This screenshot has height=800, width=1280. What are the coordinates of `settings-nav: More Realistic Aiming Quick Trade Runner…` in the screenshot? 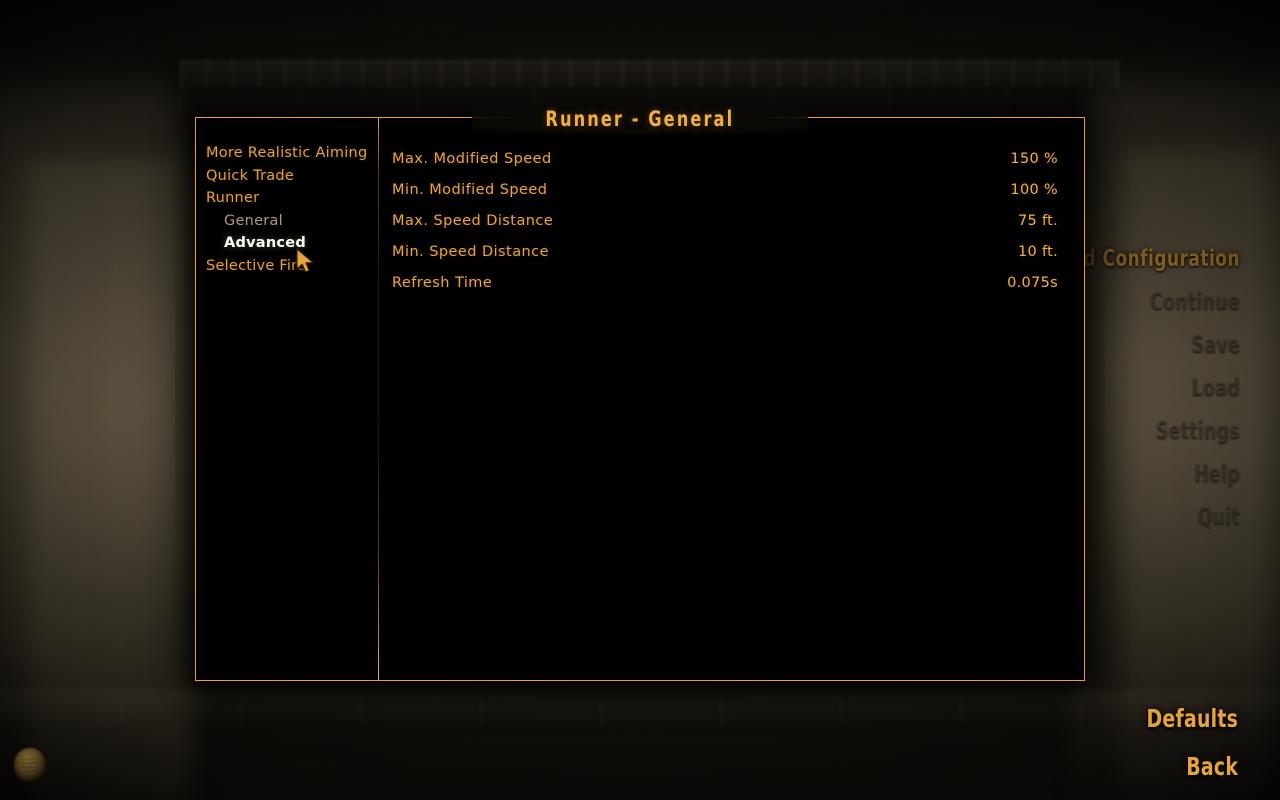 It's located at (287, 399).